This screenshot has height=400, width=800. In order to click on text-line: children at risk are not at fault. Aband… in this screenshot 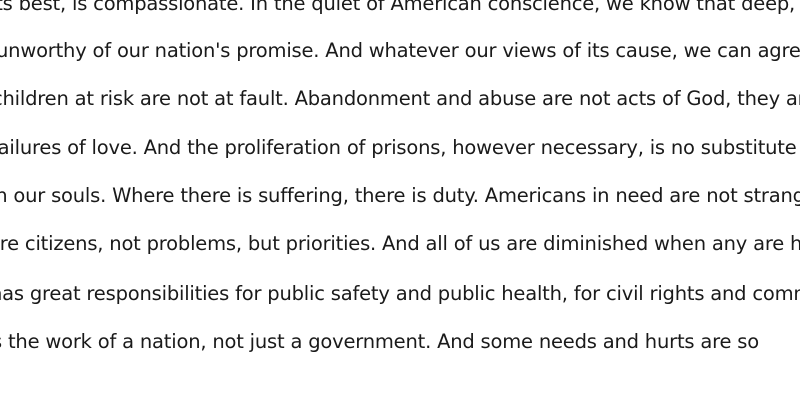, I will do `click(400, 98)`.